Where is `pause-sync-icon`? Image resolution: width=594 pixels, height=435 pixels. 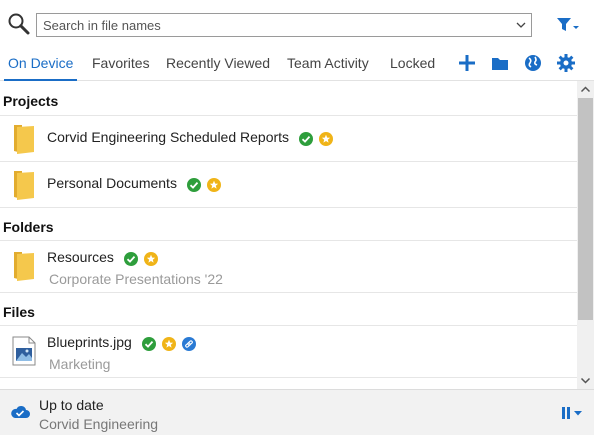
pause-sync-icon is located at coordinates (573, 413).